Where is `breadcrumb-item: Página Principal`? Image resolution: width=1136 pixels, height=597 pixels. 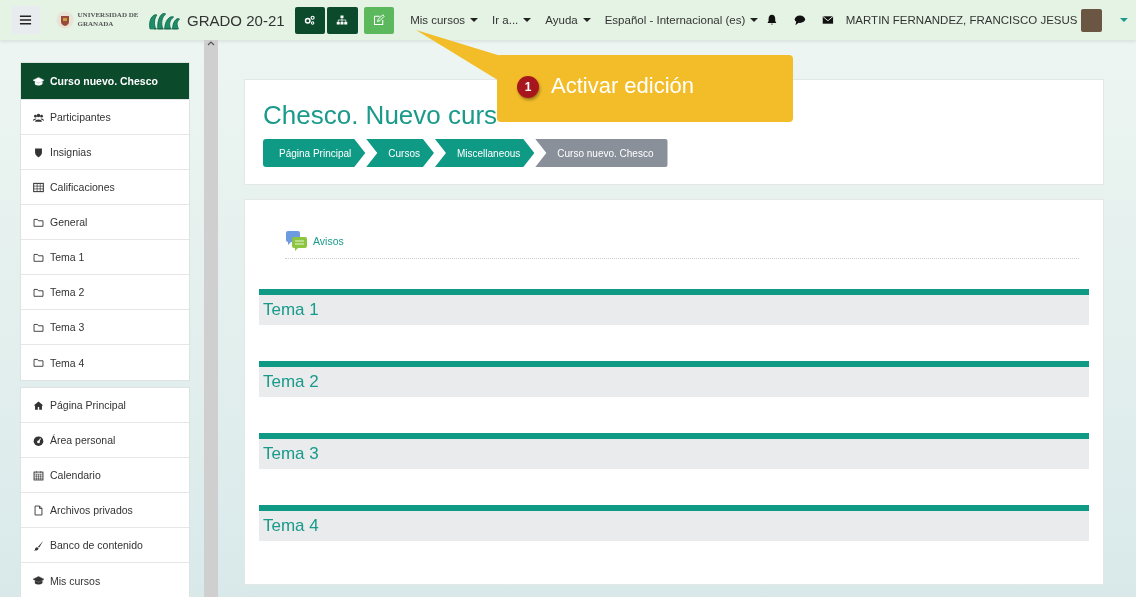
breadcrumb-item: Página Principal is located at coordinates (314, 153).